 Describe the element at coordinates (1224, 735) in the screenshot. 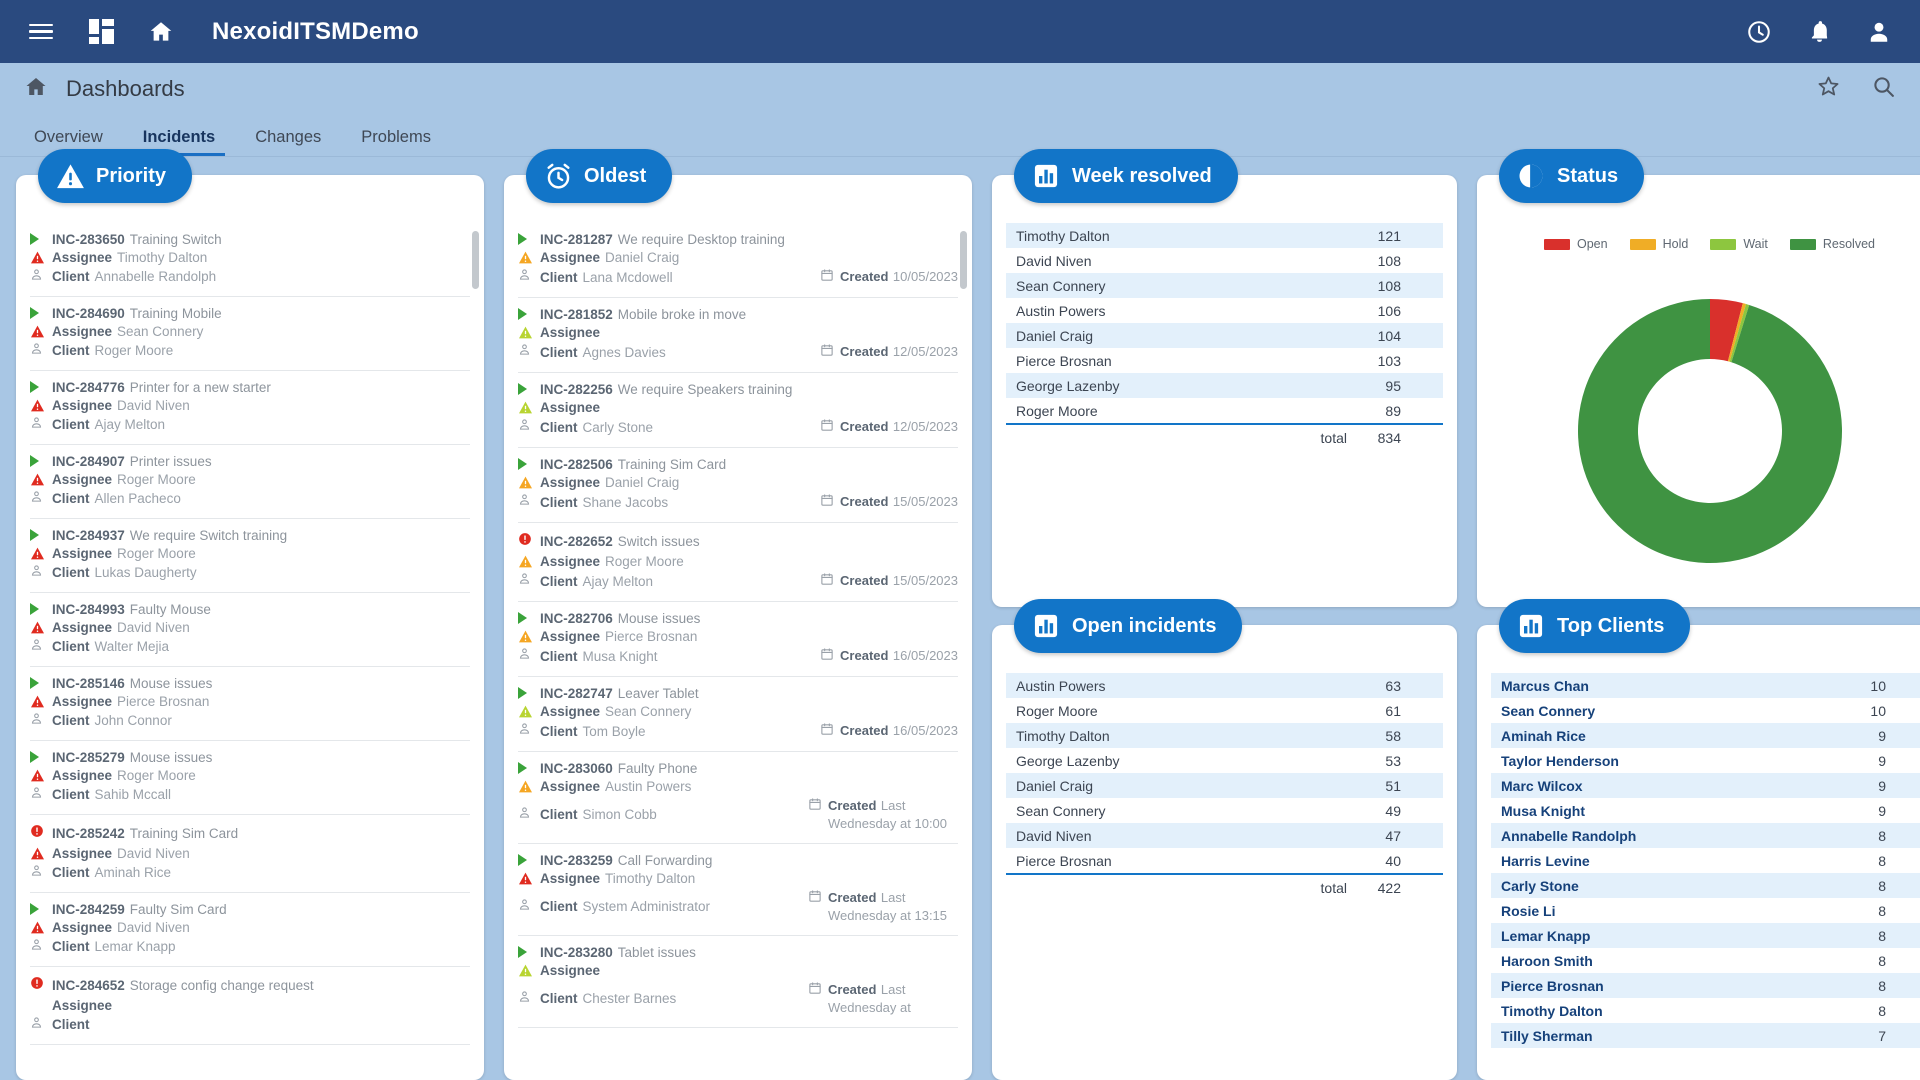

I see `table-row: Timothy Dalton 58` at that location.